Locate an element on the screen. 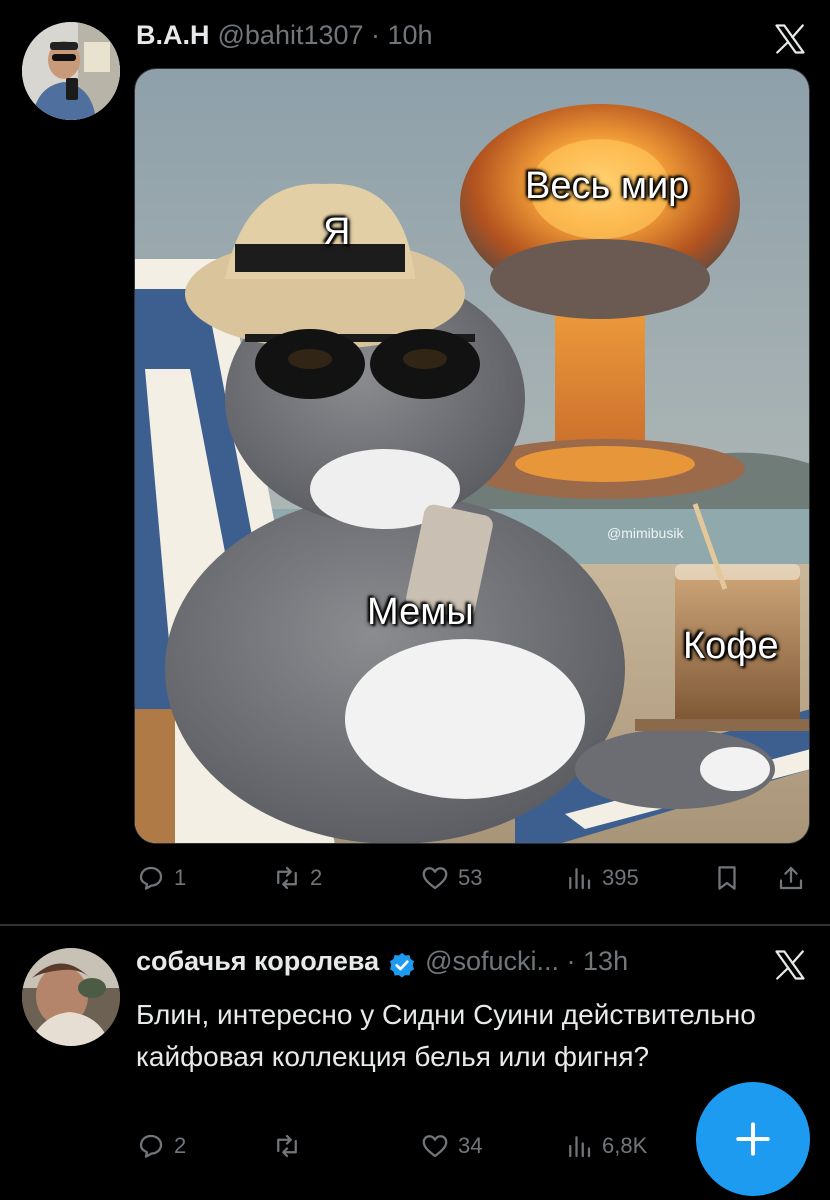 This screenshot has width=830, height=1200. meme-label-coffee: Кофе is located at coordinates (731, 646).